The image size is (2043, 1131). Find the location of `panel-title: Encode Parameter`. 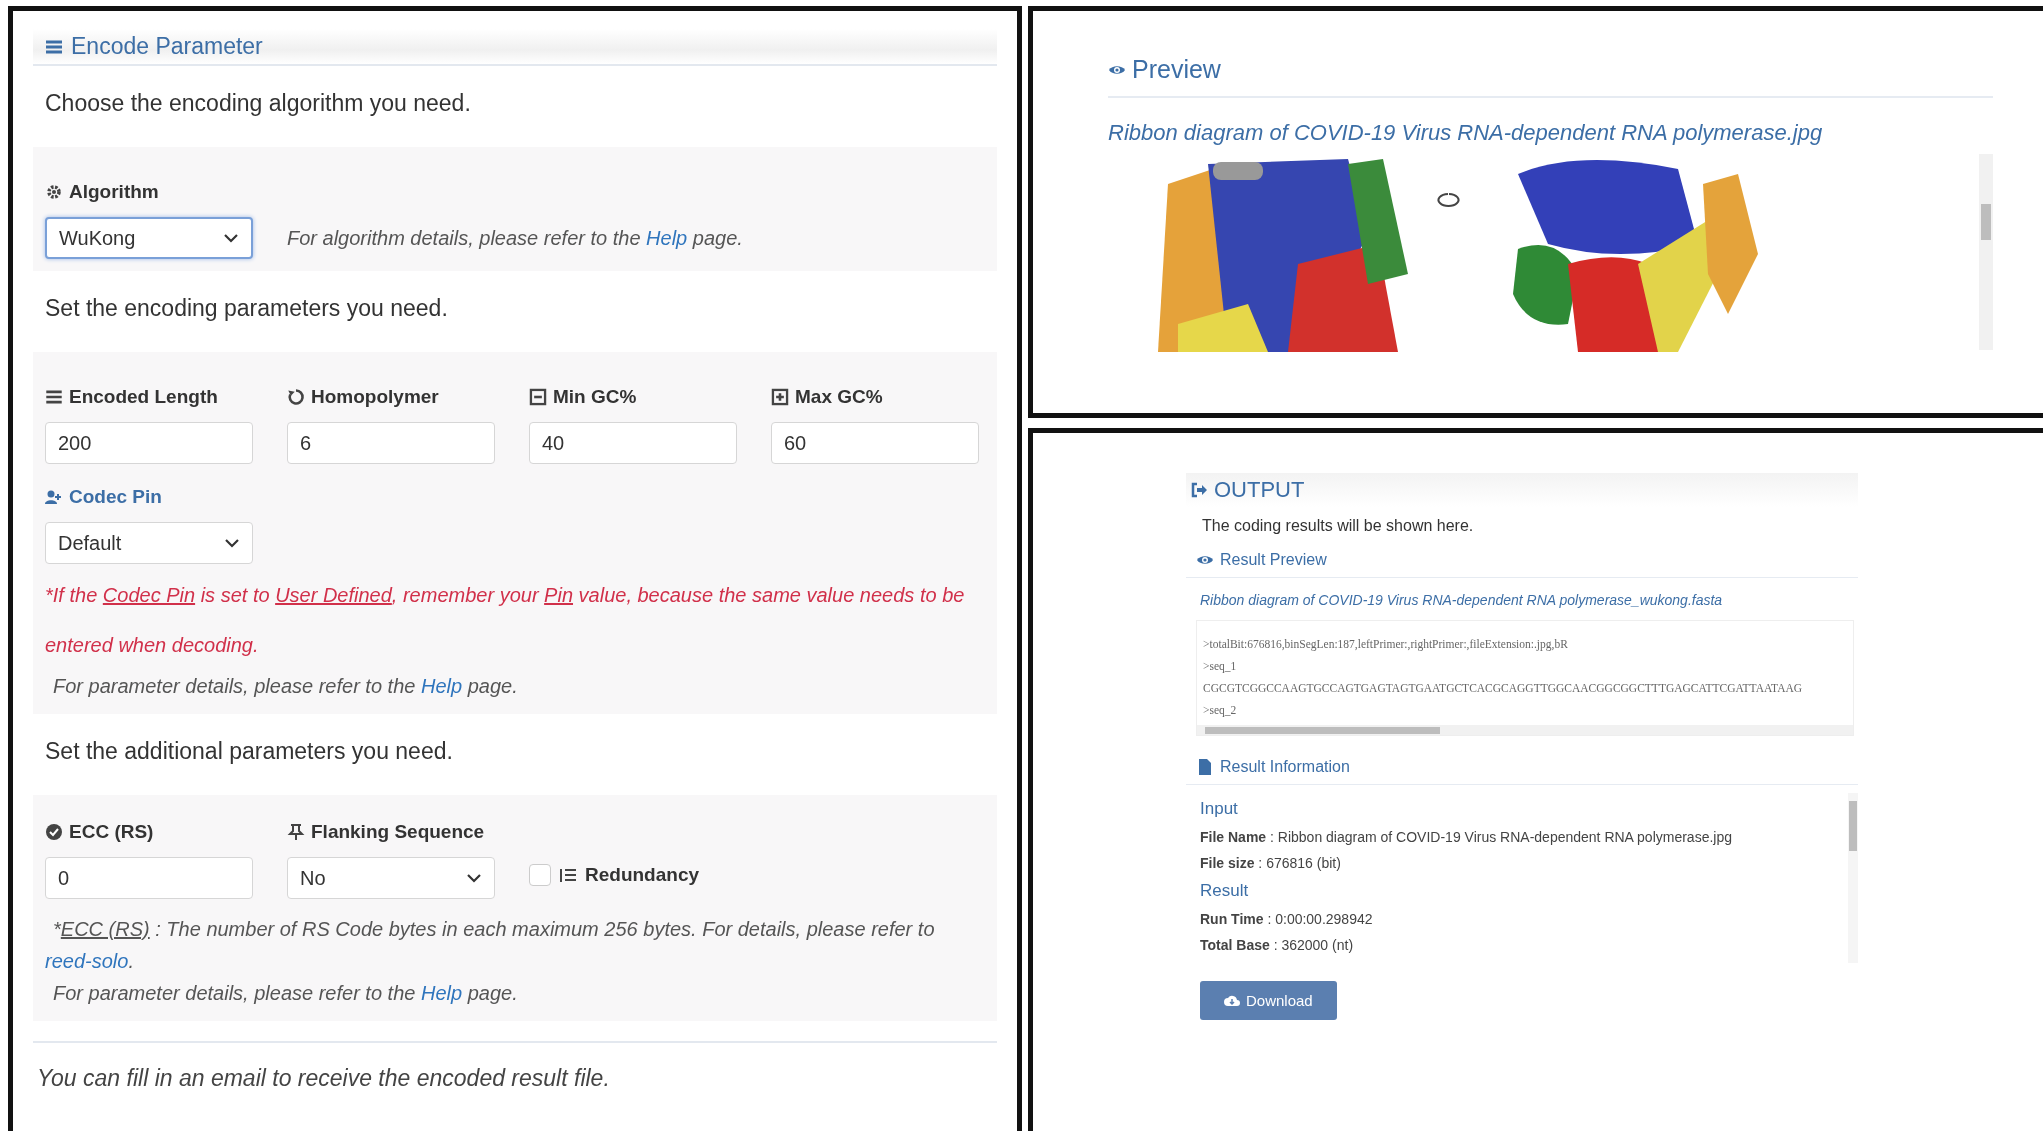

panel-title: Encode Parameter is located at coordinates (167, 46).